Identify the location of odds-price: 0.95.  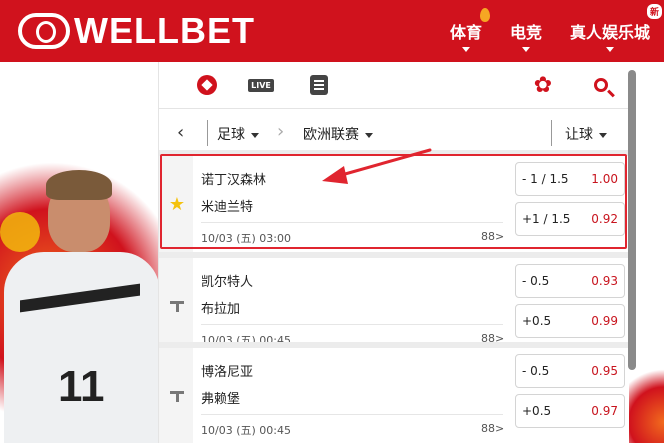
(604, 371).